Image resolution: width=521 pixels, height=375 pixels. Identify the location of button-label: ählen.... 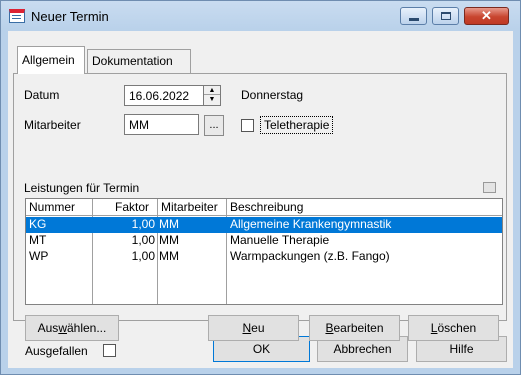
(86, 328).